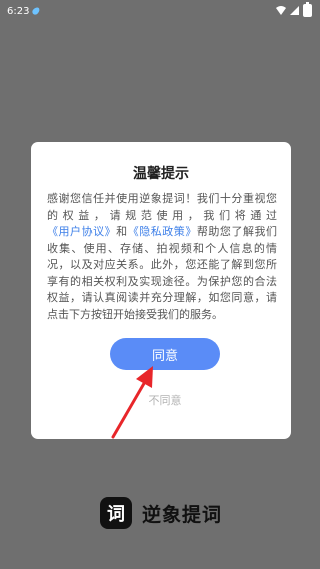 The height and width of the screenshot is (569, 320). What do you see at coordinates (182, 514) in the screenshot?
I see `app-name: 逆象提词` at bounding box center [182, 514].